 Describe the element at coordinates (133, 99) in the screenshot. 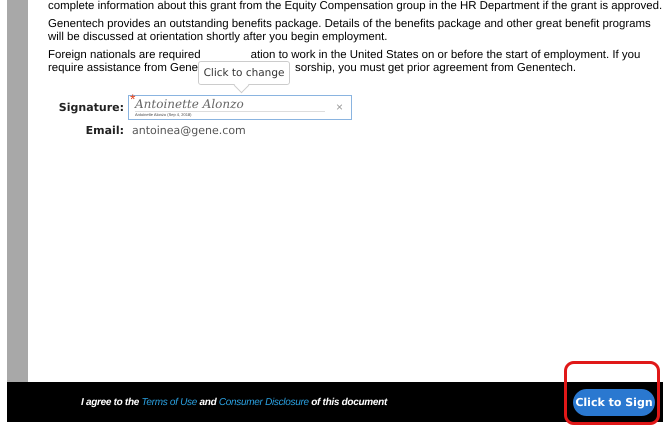

I see `required-mark: *` at that location.